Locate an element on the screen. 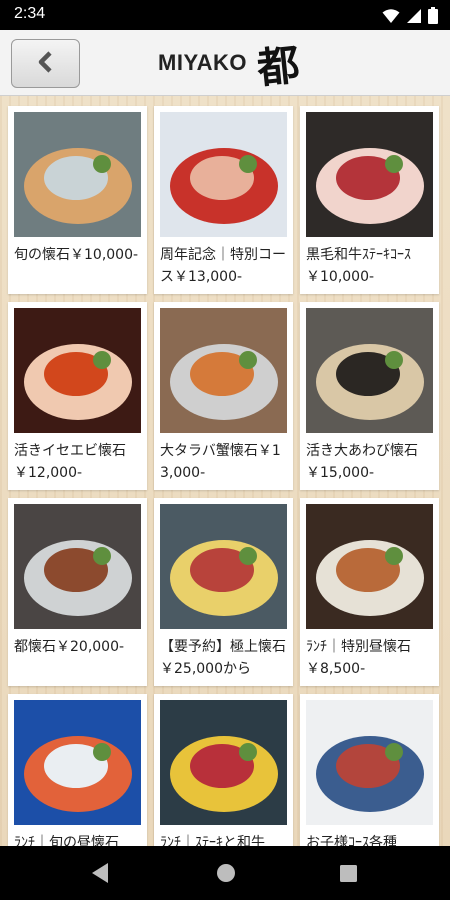 The image size is (450, 900). menu-card: 大タラバ蟹懐石￥13,000- is located at coordinates (223, 396).